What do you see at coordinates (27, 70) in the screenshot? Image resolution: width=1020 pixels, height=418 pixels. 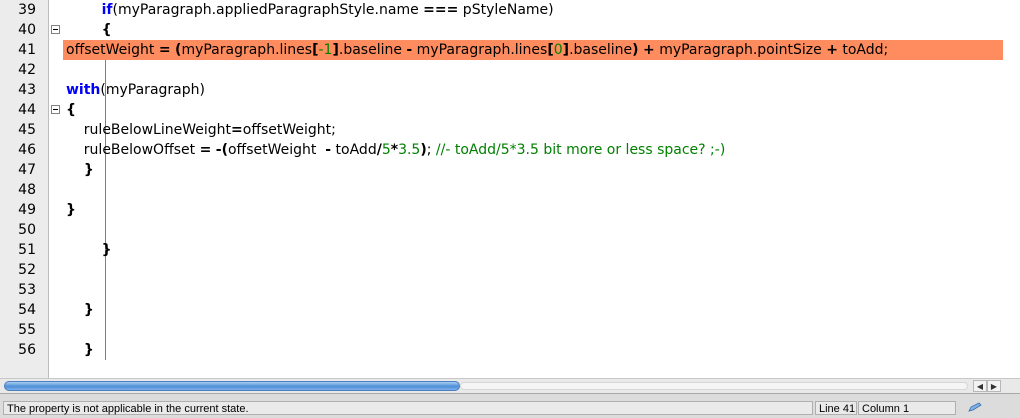 I see `line-number: 42` at bounding box center [27, 70].